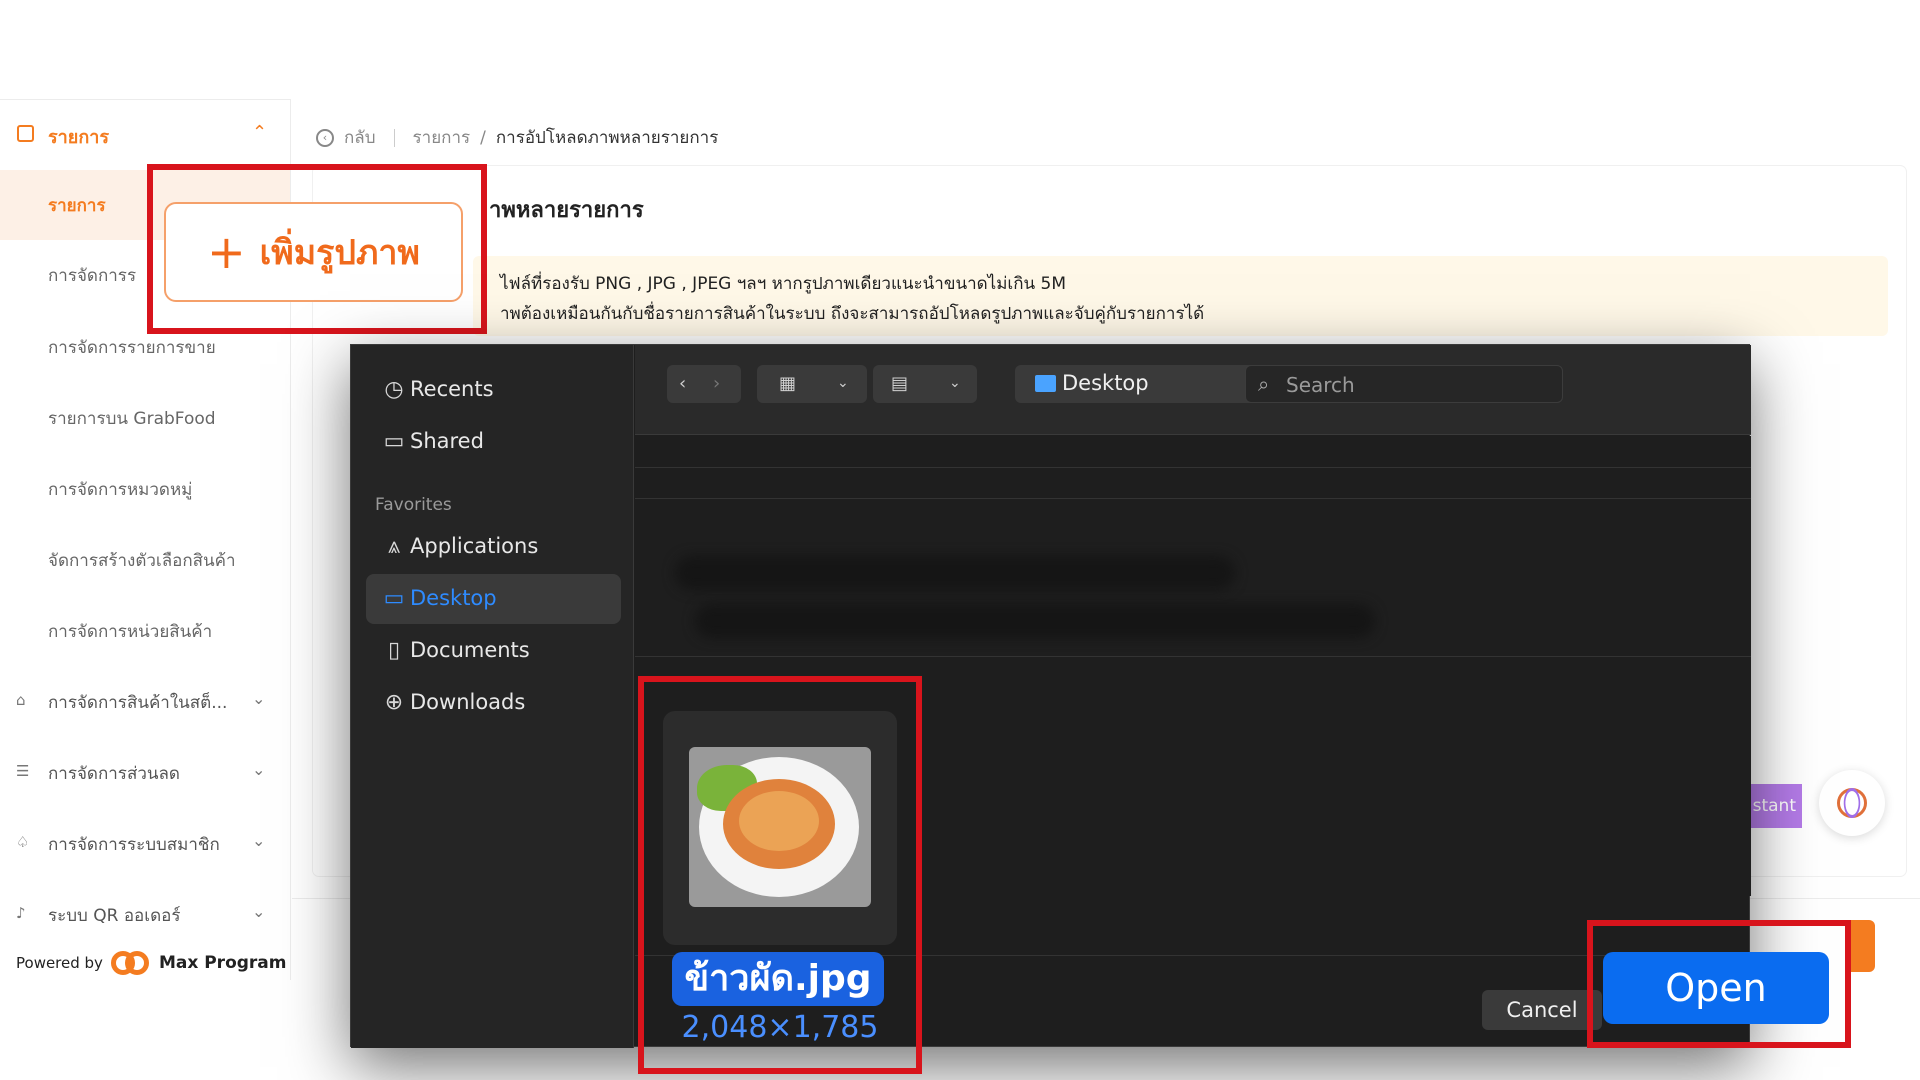 The width and height of the screenshot is (1920, 1080). What do you see at coordinates (132, 348) in the screenshot?
I see `sidebar-item-label: การจัดการรายการขาย` at bounding box center [132, 348].